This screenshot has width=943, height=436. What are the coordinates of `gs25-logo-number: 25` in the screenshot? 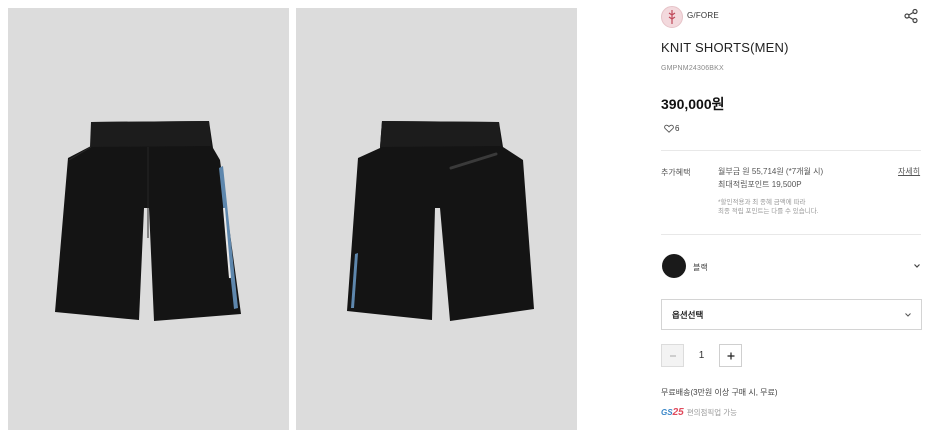 It's located at (678, 412).